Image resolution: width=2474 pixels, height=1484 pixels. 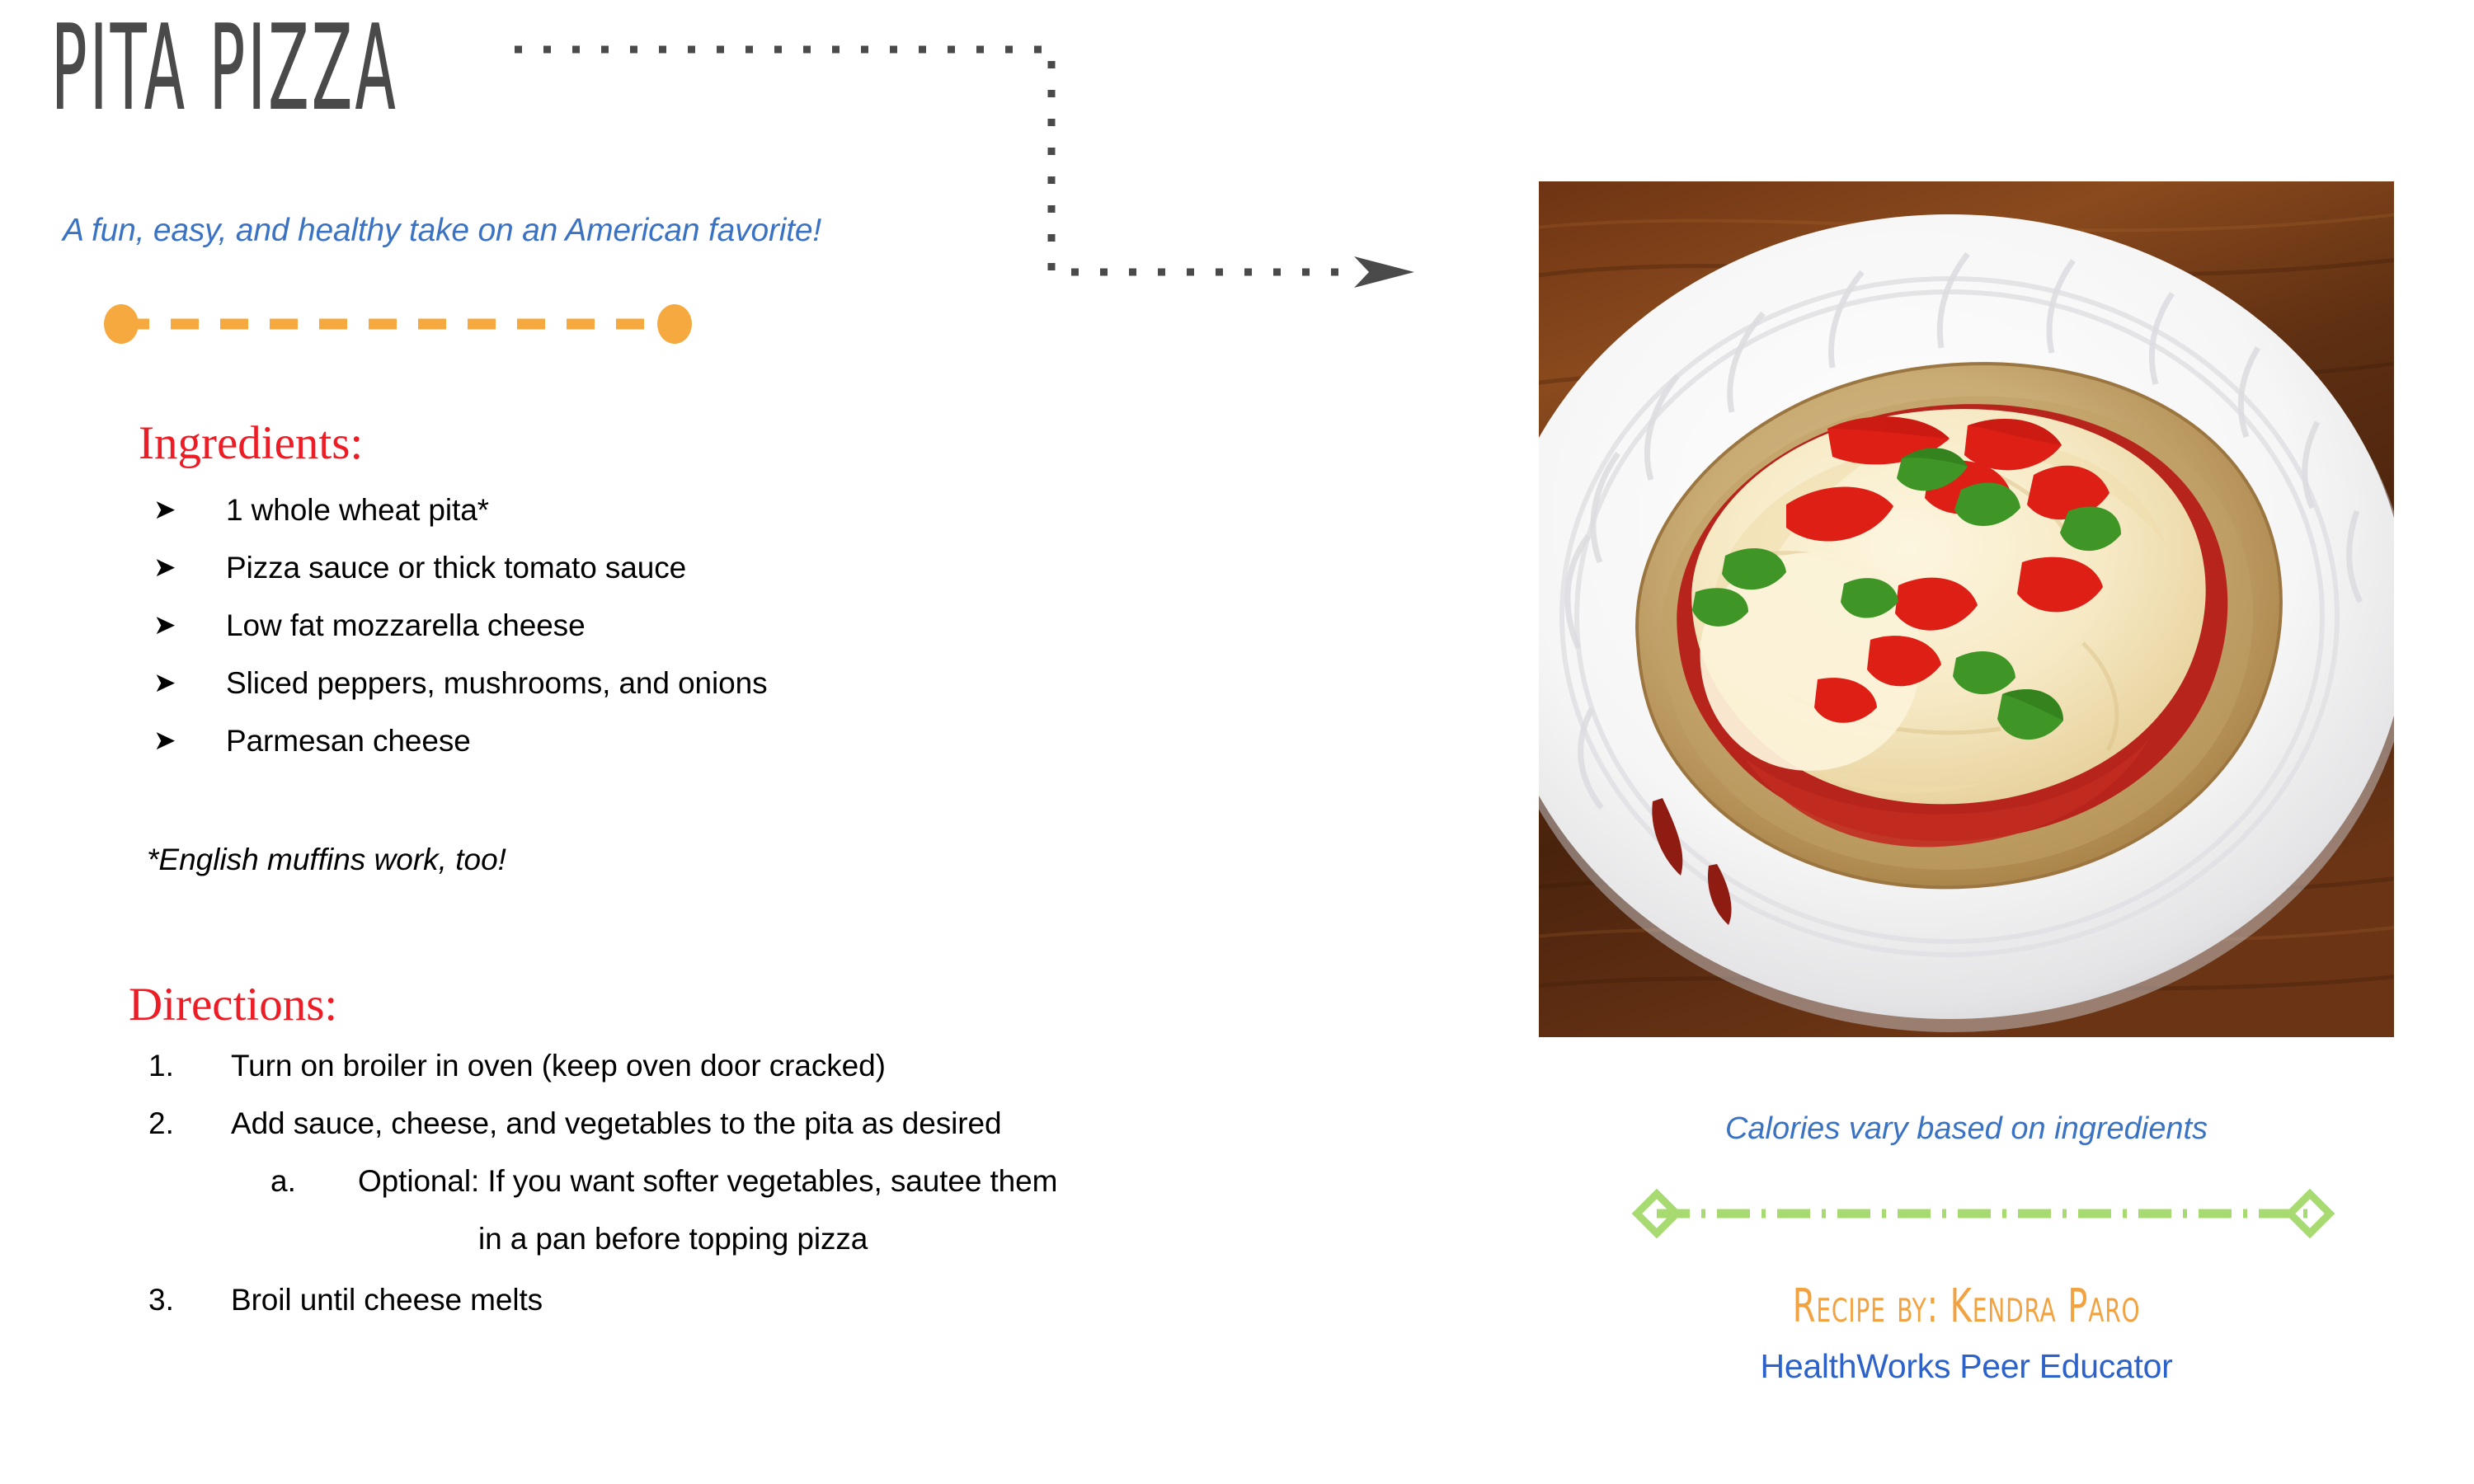 What do you see at coordinates (673, 1239) in the screenshot?
I see `direction-label: in a pan before topping pizza` at bounding box center [673, 1239].